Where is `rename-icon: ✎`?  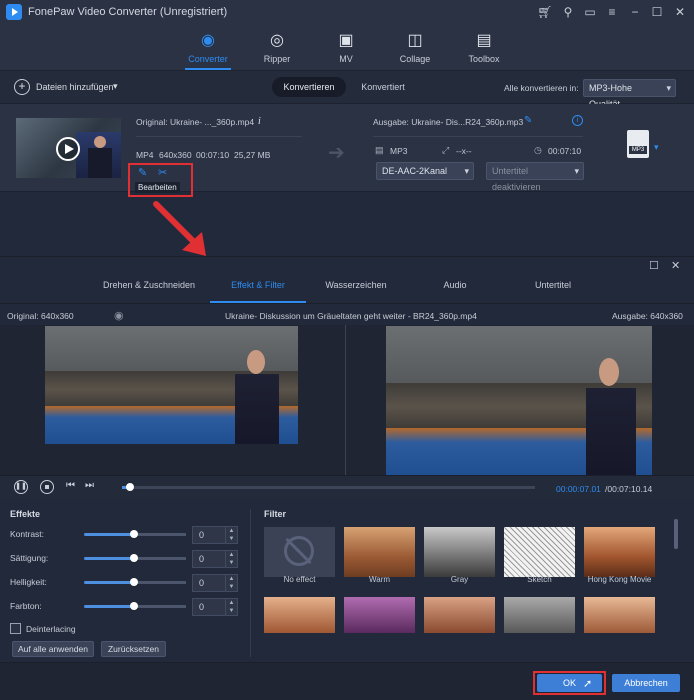 rename-icon: ✎ is located at coordinates (528, 120).